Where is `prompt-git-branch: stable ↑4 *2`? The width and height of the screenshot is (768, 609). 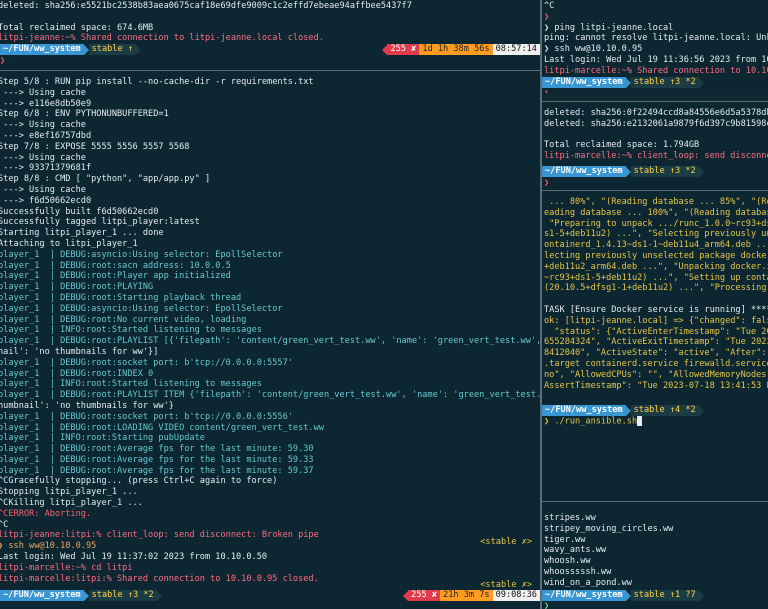
prompt-git-branch: stable ↑4 *2 is located at coordinates (664, 410).